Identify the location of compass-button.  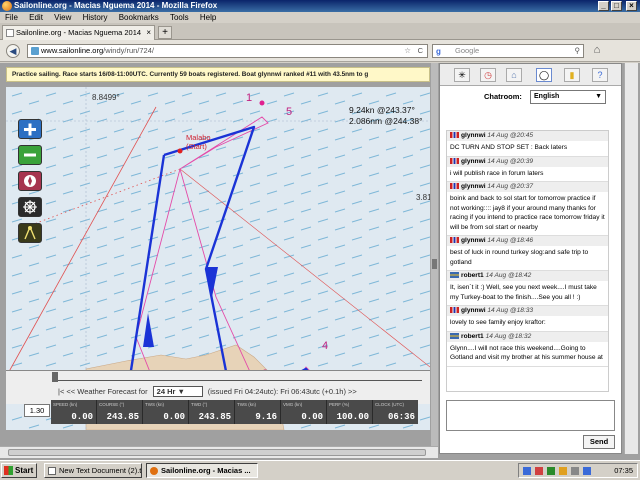
(30, 181).